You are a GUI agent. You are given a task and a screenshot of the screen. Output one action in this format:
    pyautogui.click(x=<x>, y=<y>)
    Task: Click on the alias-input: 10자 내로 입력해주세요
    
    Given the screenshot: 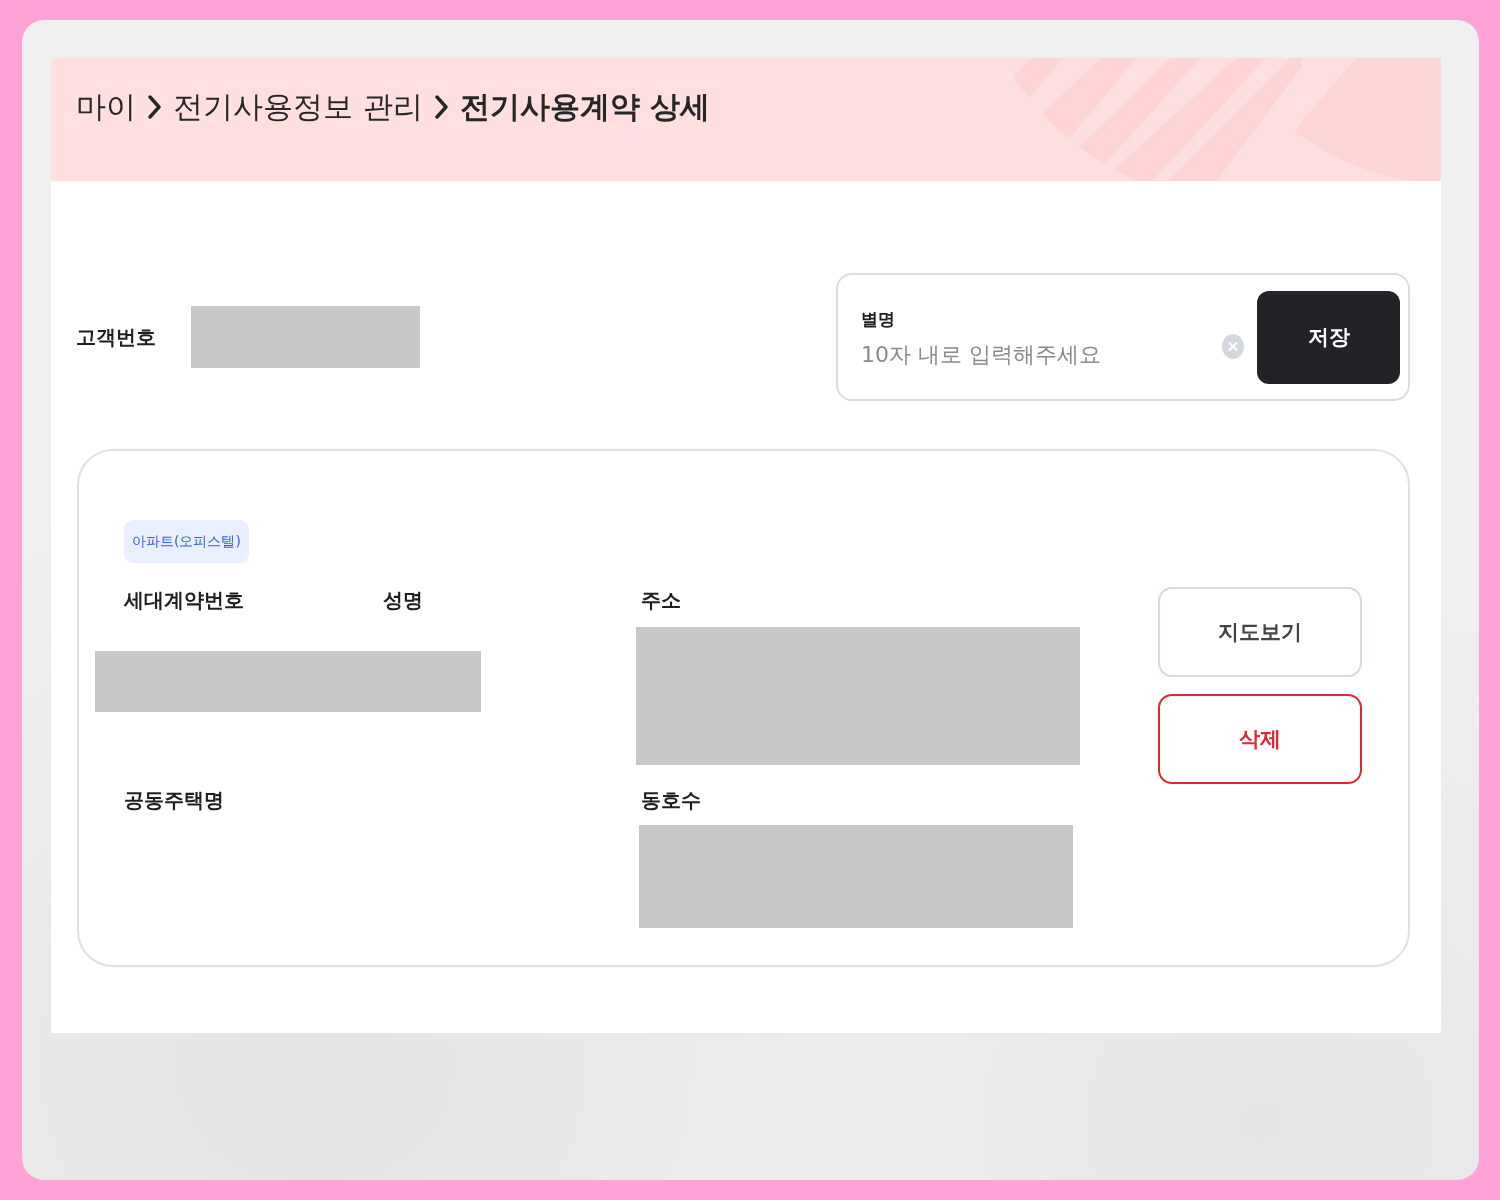 What is the action you would take?
    pyautogui.click(x=1031, y=355)
    